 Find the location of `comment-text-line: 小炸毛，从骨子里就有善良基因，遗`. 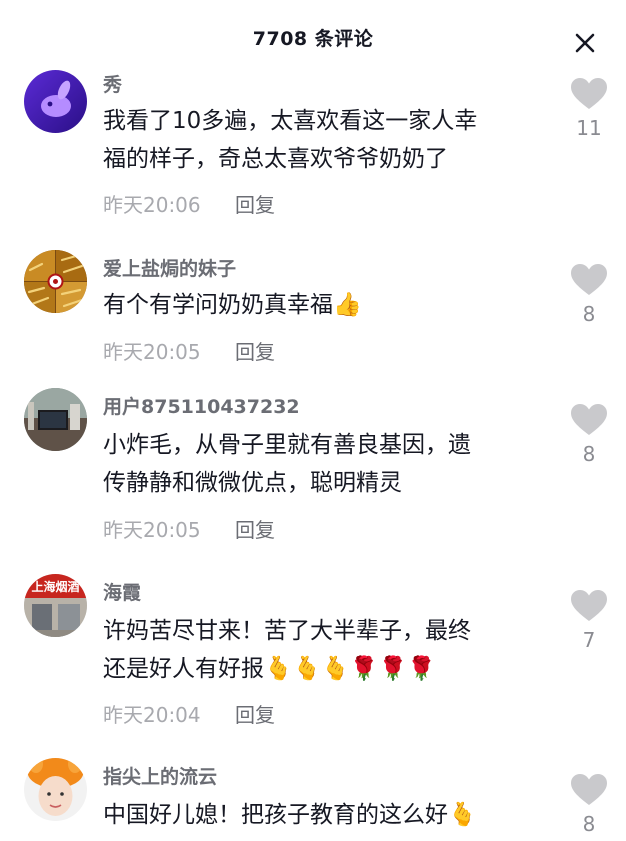

comment-text-line: 小炸毛，从骨子里就有善良基因，遗 is located at coordinates (287, 445).